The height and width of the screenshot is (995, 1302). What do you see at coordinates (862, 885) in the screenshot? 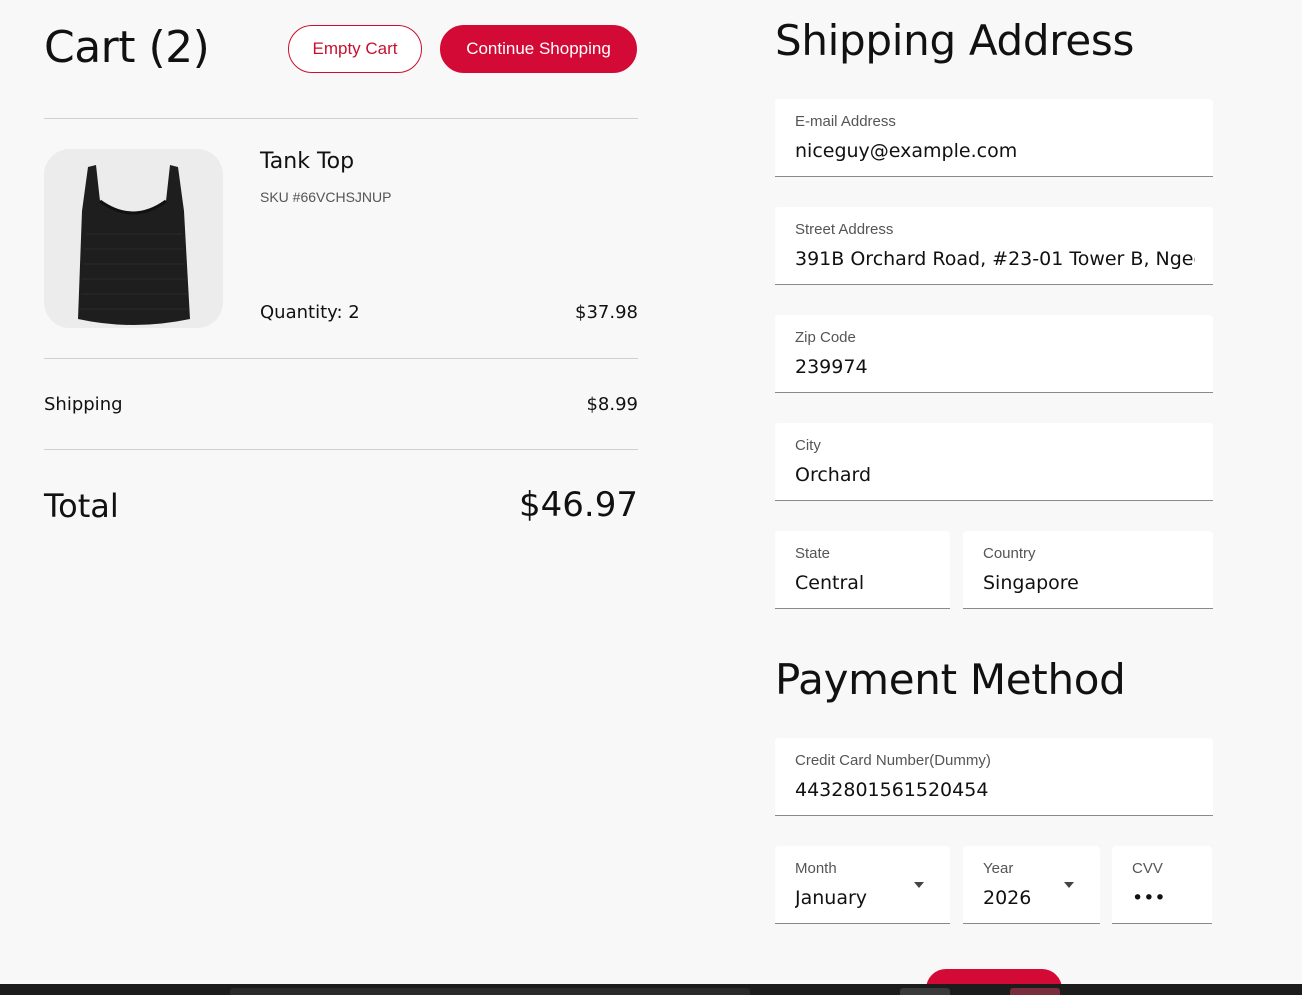
I see `month-select: Month January` at bounding box center [862, 885].